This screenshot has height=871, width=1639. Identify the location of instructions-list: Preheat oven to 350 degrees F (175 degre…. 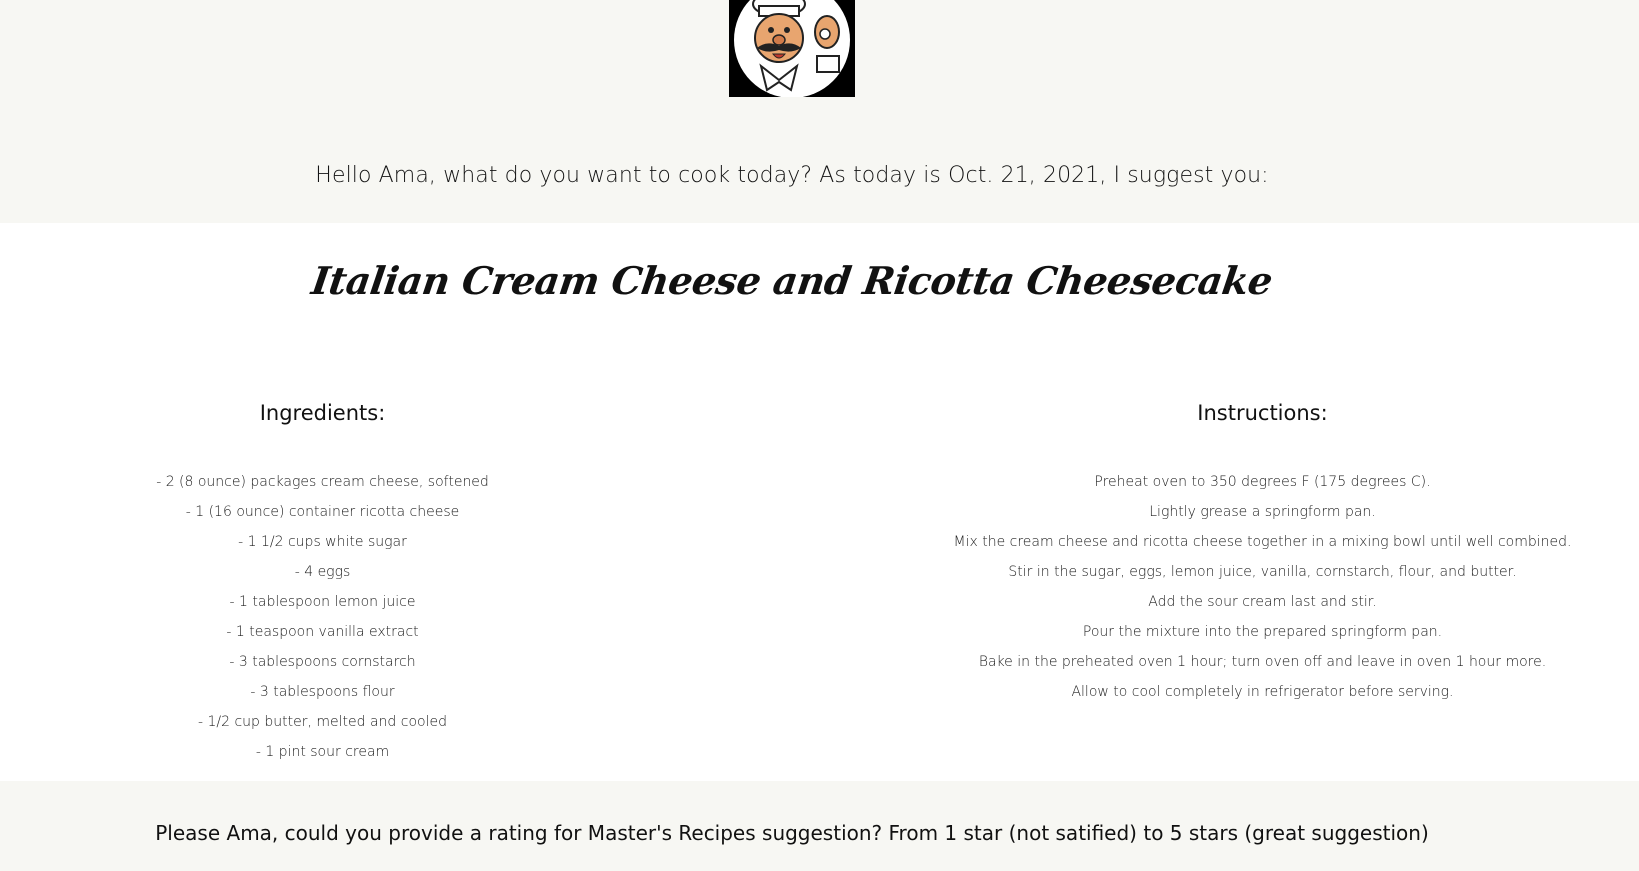
(1262, 587).